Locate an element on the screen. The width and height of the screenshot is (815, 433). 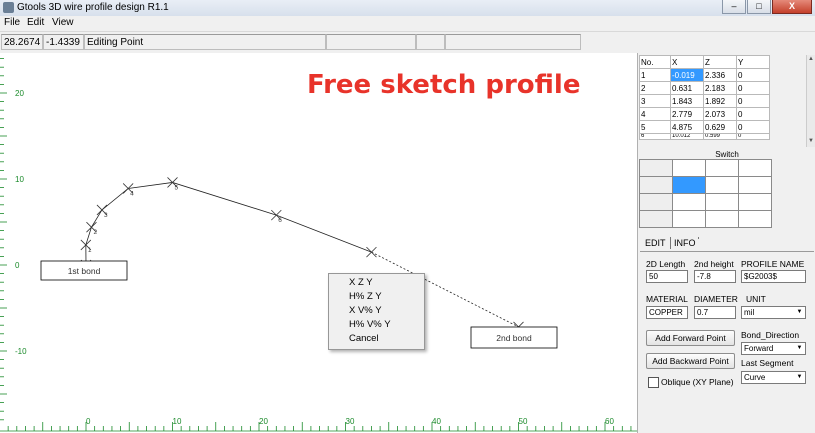
last-segment-label: Last Segment is located at coordinates (767, 363).